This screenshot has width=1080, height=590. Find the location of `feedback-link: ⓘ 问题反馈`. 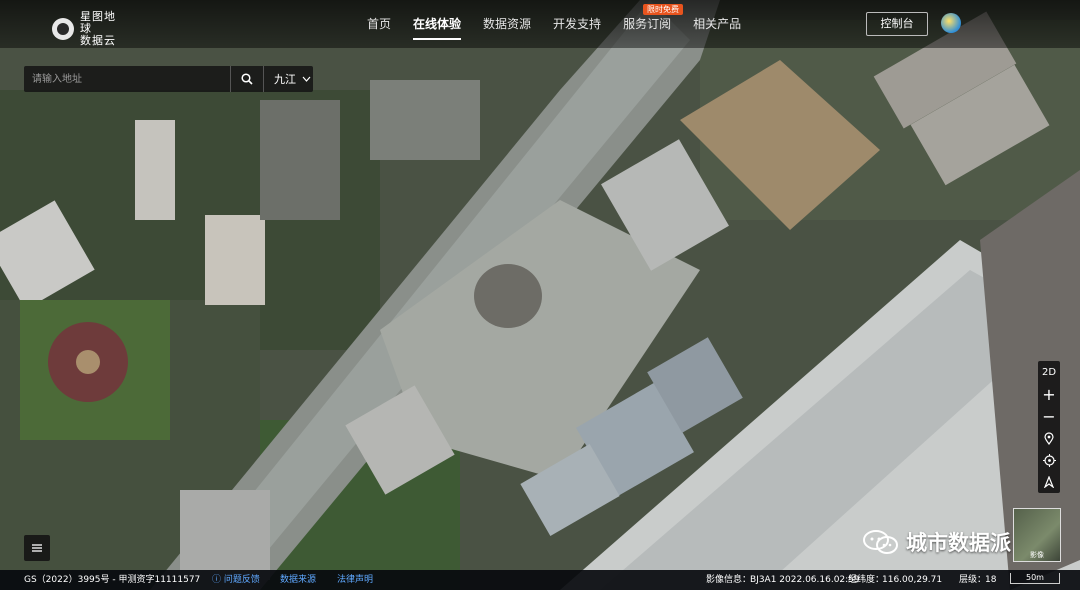

feedback-link: ⓘ 问题反馈 is located at coordinates (236, 580).